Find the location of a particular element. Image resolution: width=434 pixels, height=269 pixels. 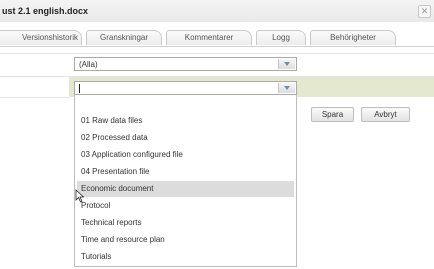

close-icon: ✕ is located at coordinates (424, 11).